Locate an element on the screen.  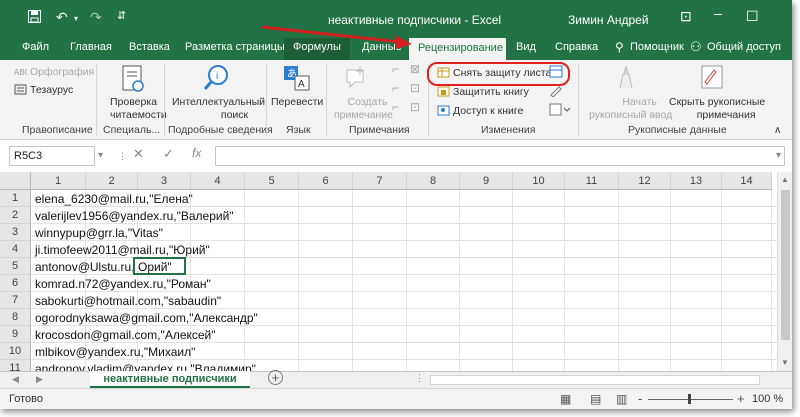
next-comment-icon: ⌐ is located at coordinates (395, 88).